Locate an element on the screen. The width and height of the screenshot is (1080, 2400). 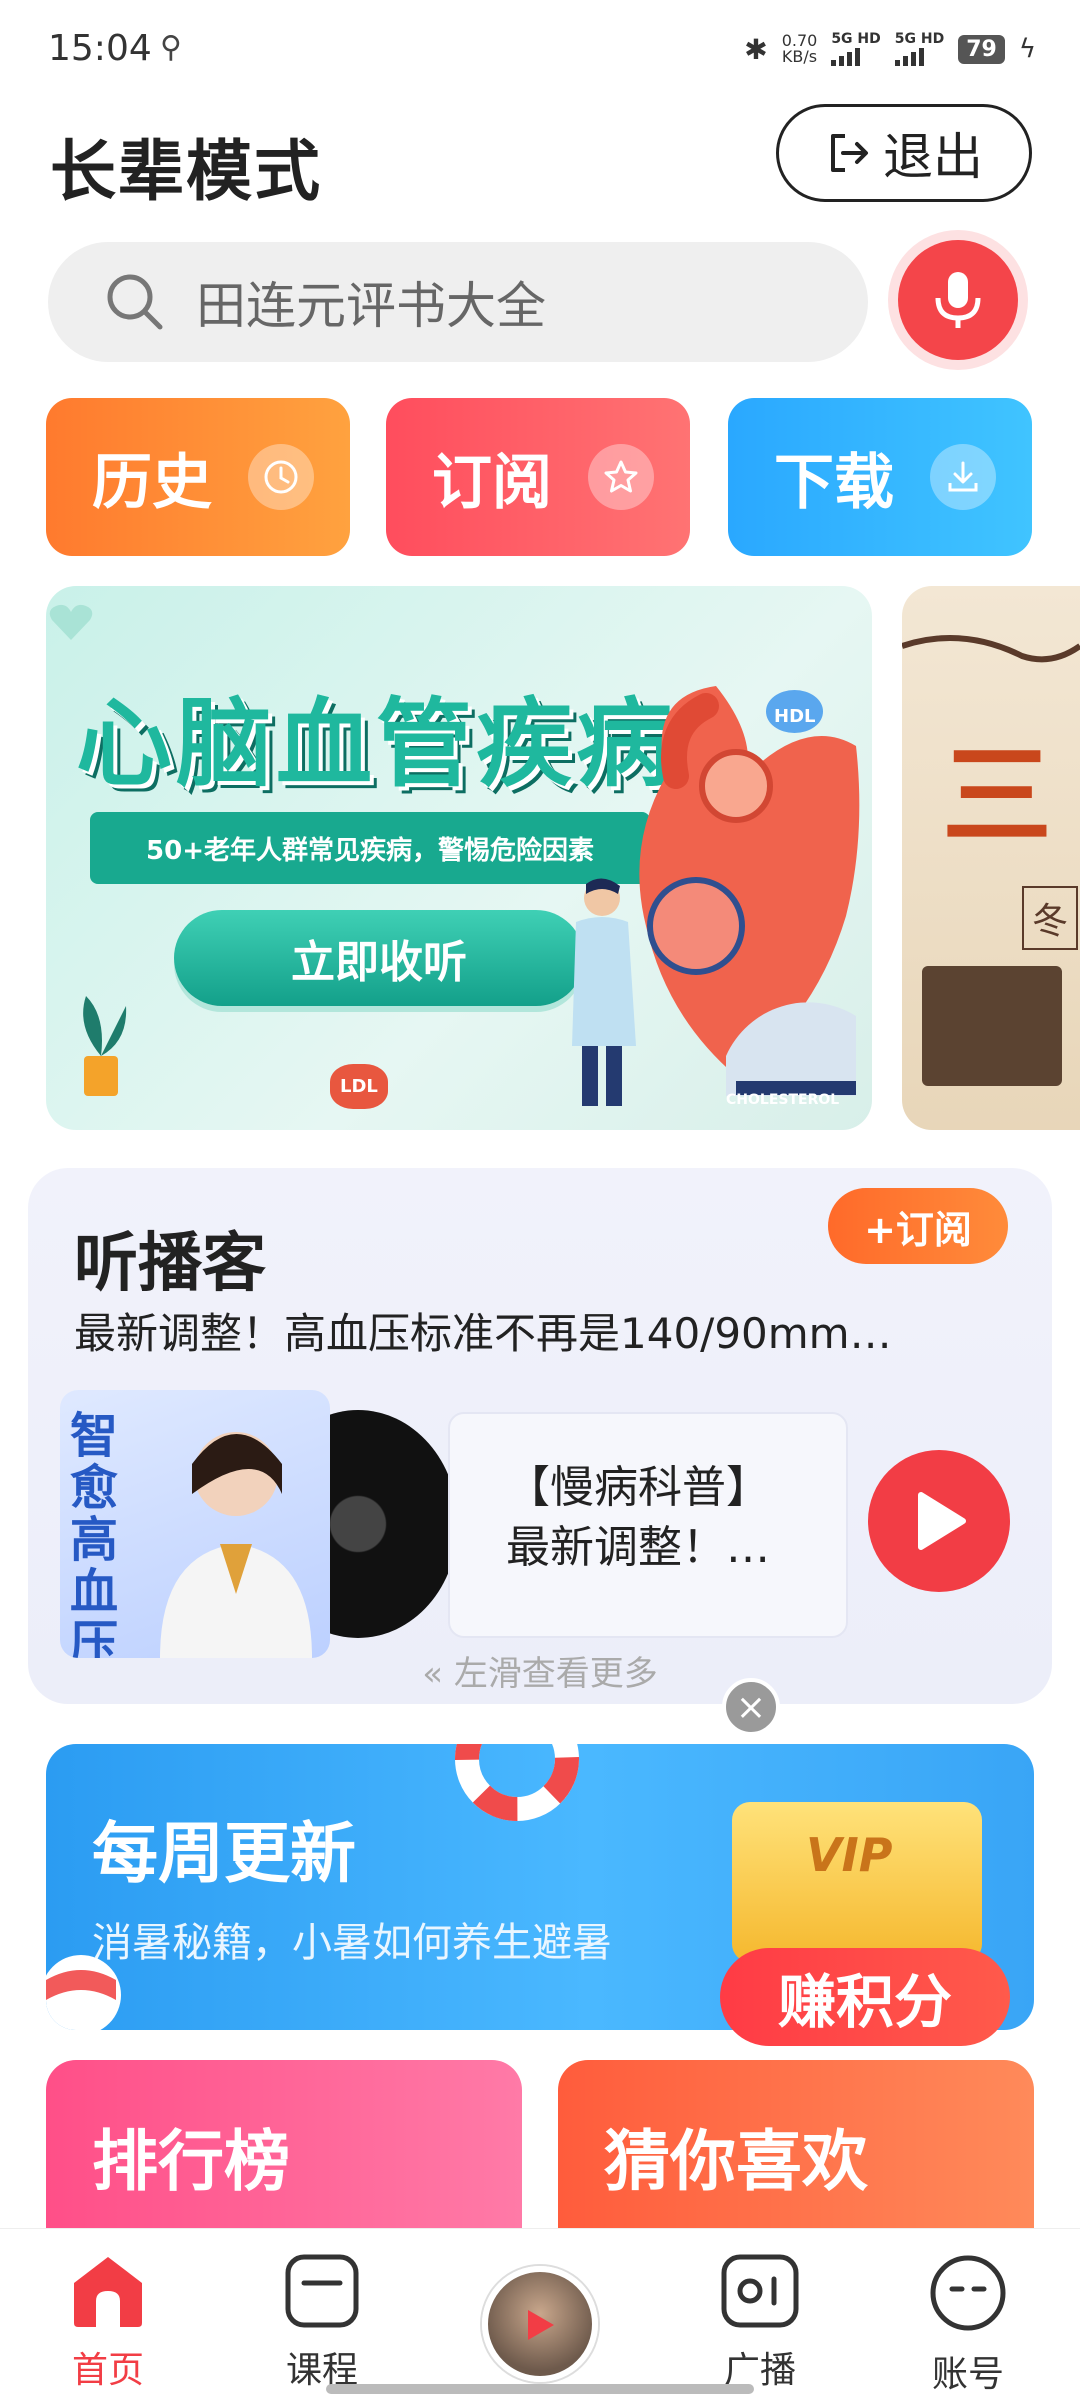
branch-decor-icon is located at coordinates (991, 649).